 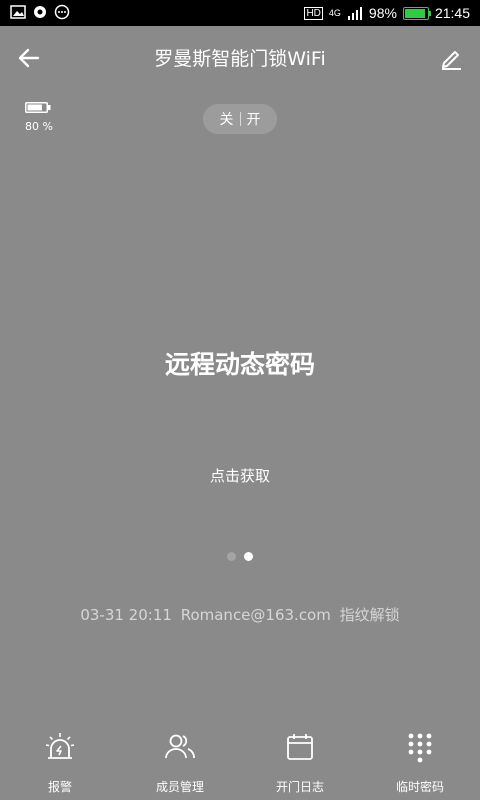 I want to click on edit-pencil-icon, so click(x=451, y=58).